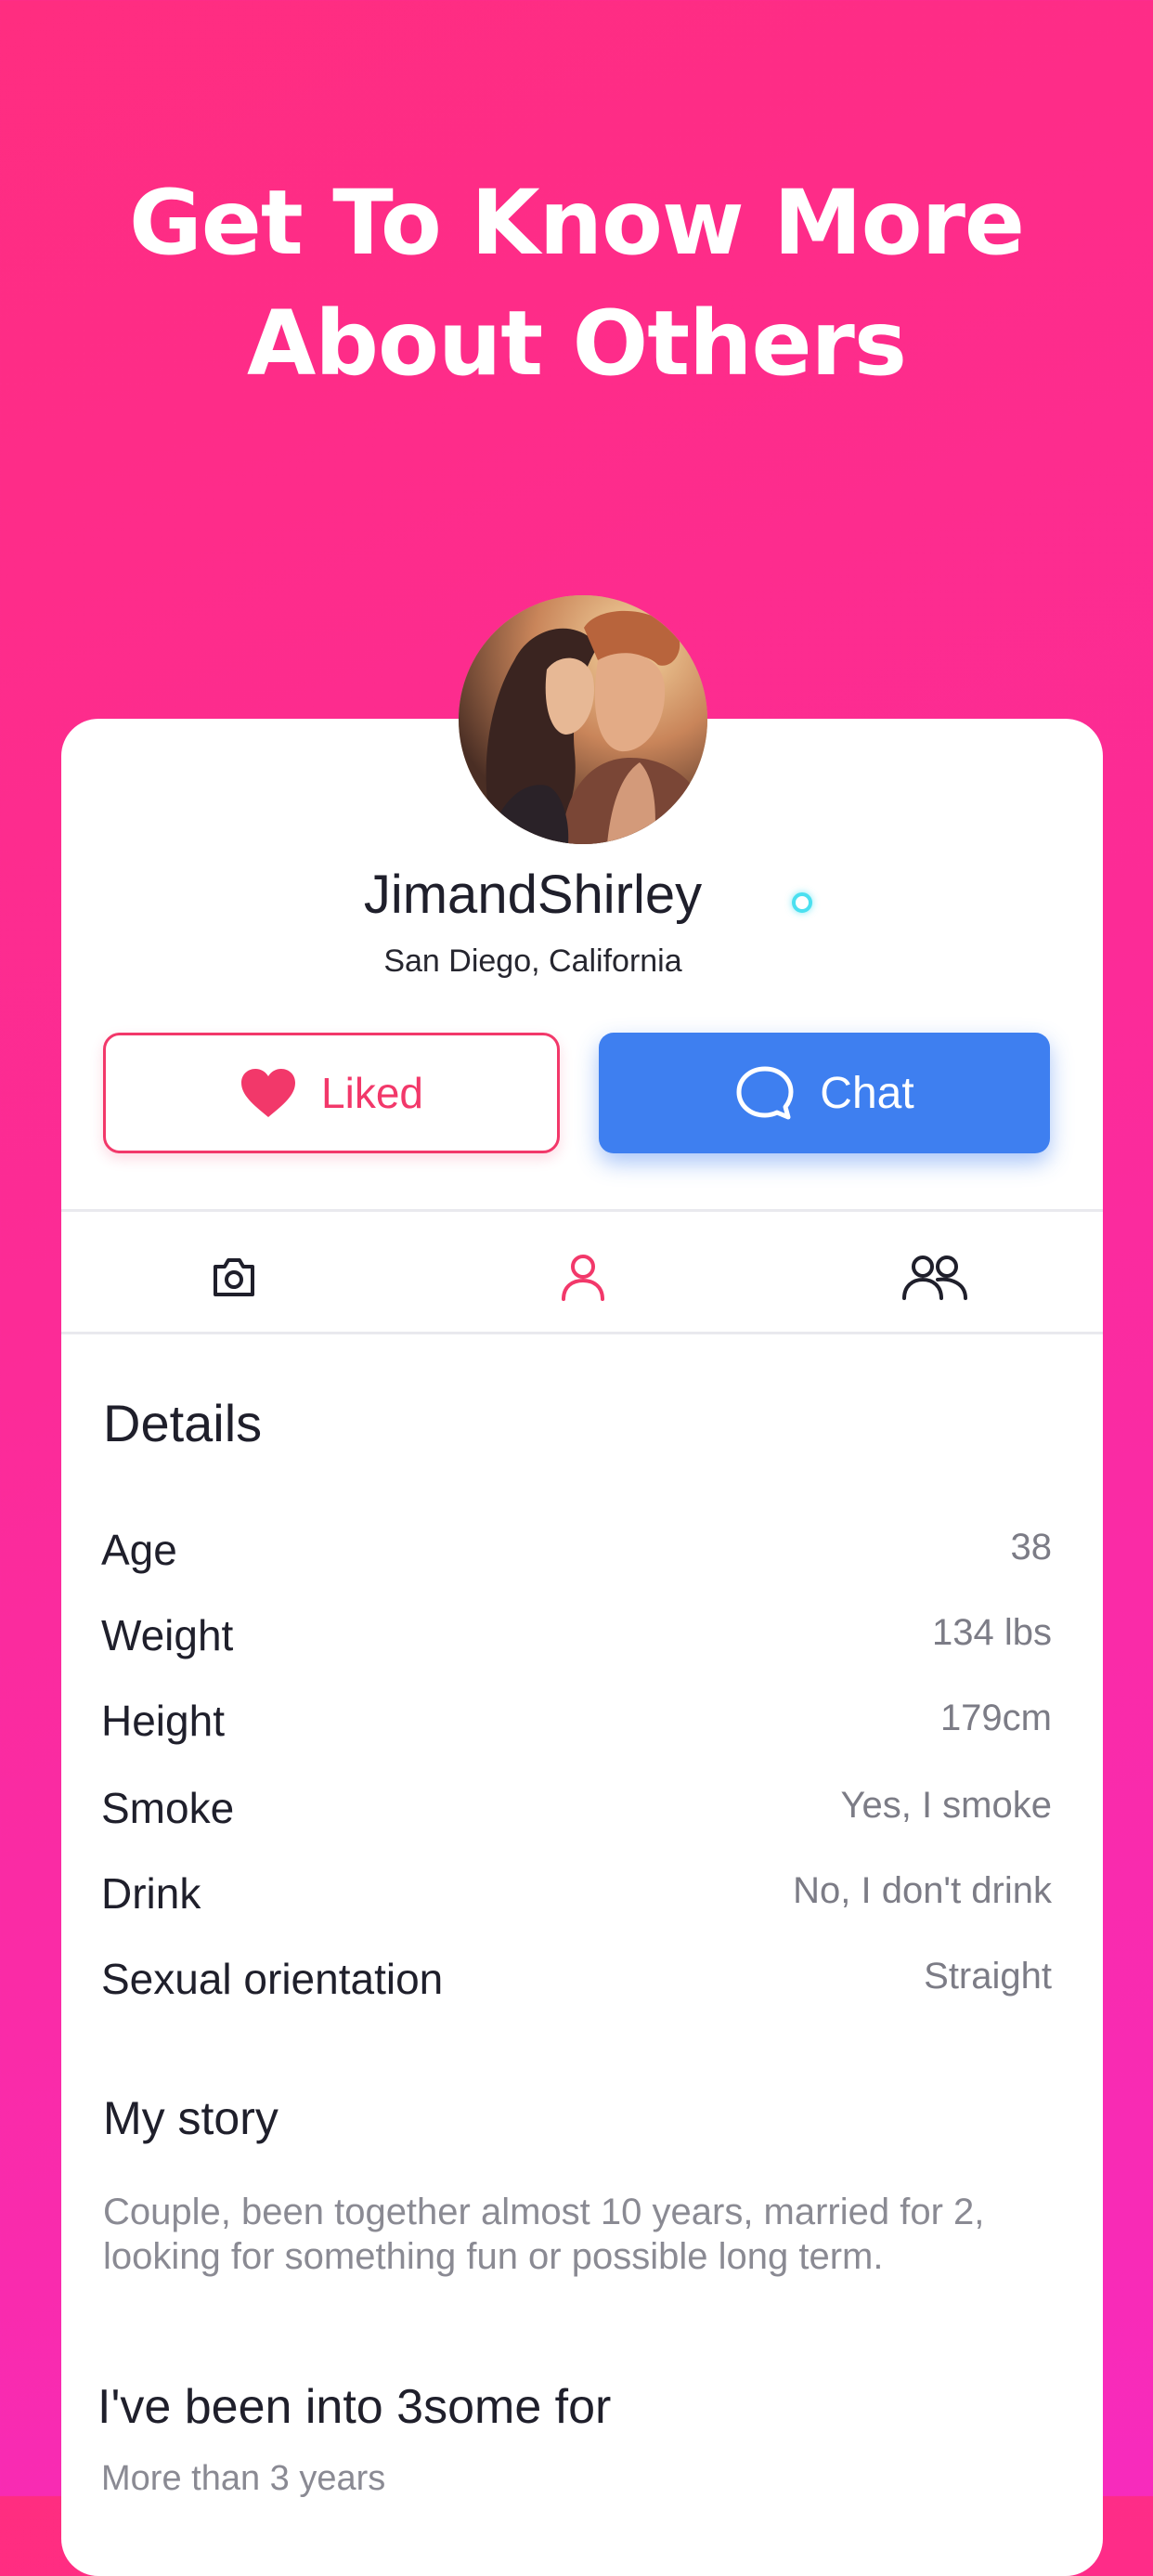 The image size is (1153, 2576). I want to click on detail-value: 38, so click(1031, 1547).